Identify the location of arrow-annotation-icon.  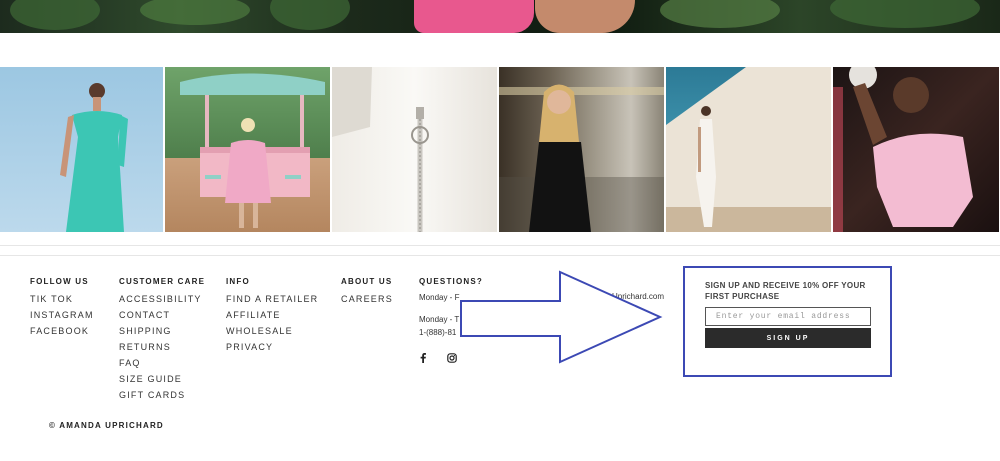
(561, 317).